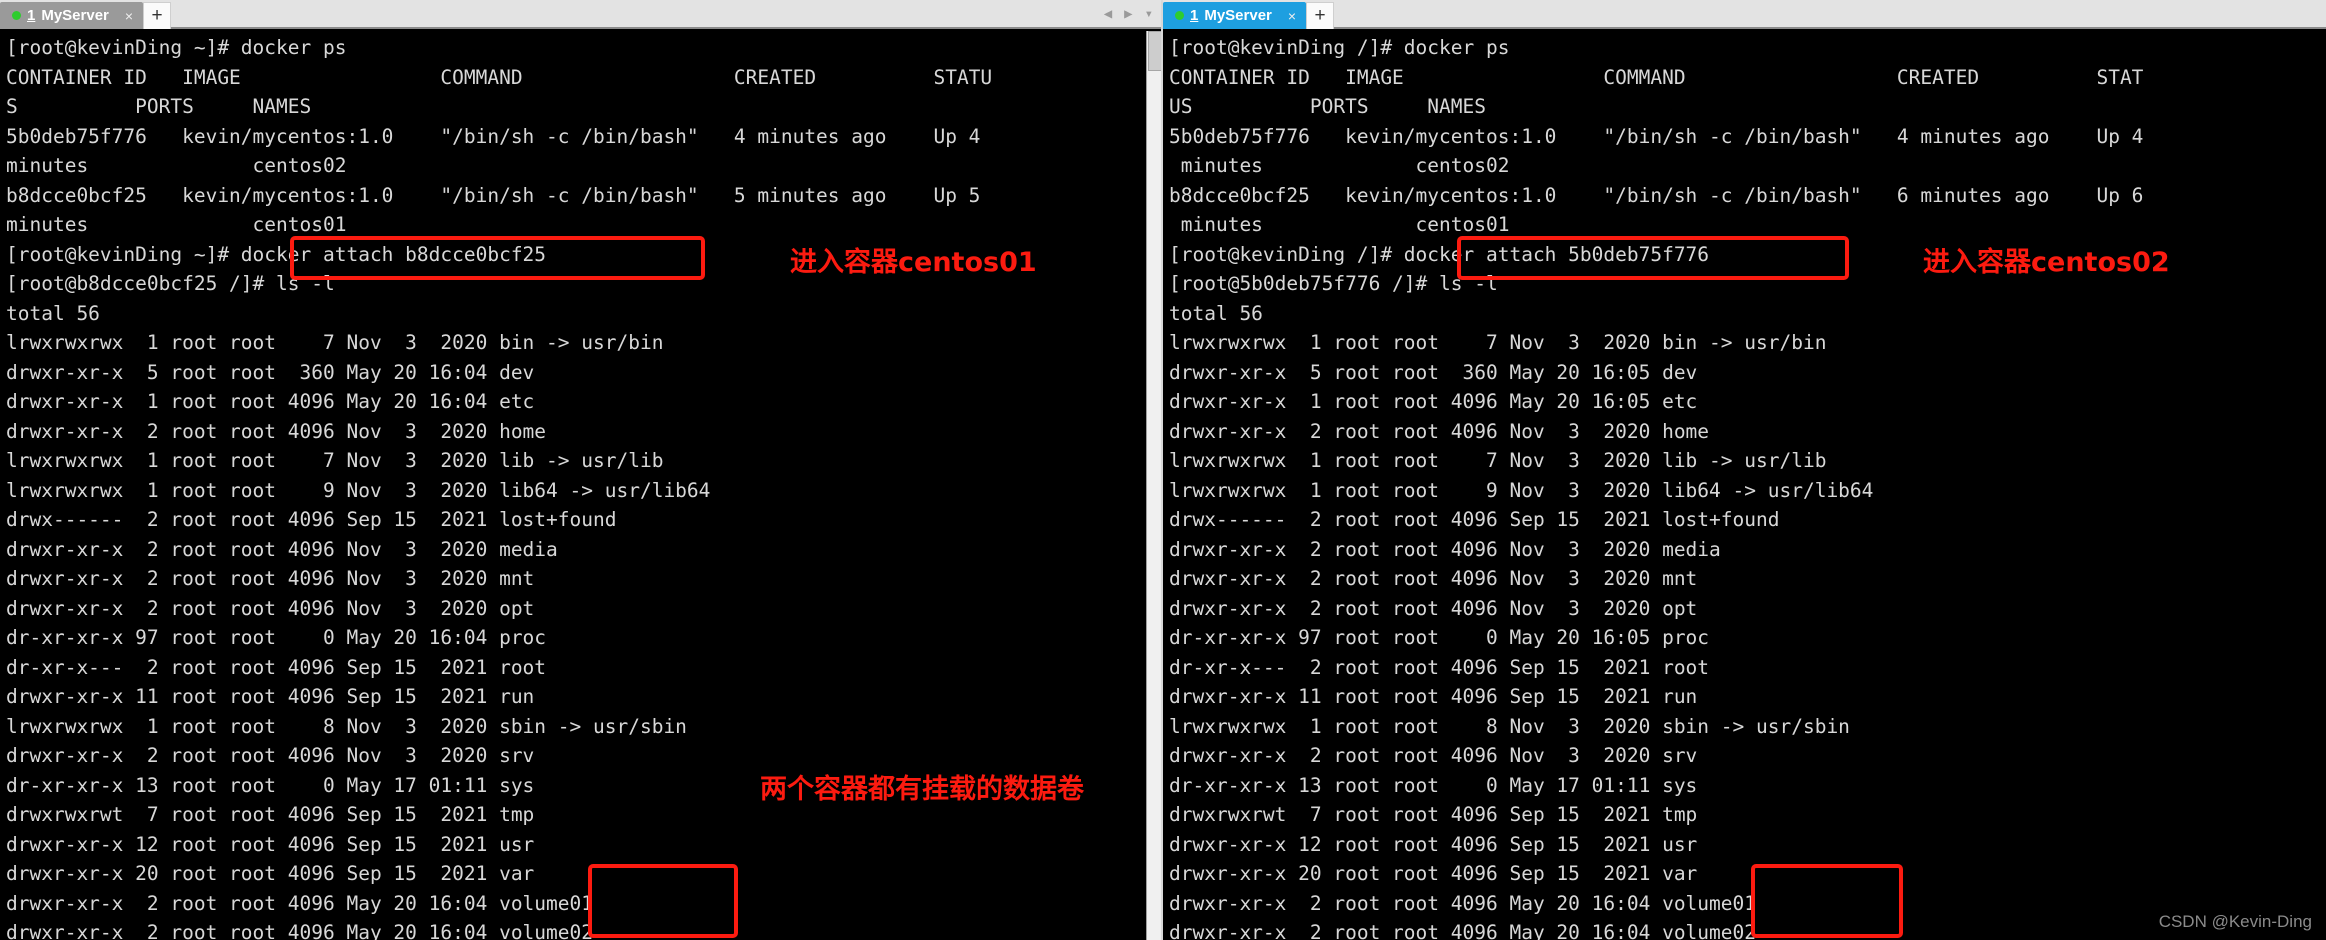 The height and width of the screenshot is (940, 2326). Describe the element at coordinates (1149, 14) in the screenshot. I see `chevron-down-icon: ▾` at that location.